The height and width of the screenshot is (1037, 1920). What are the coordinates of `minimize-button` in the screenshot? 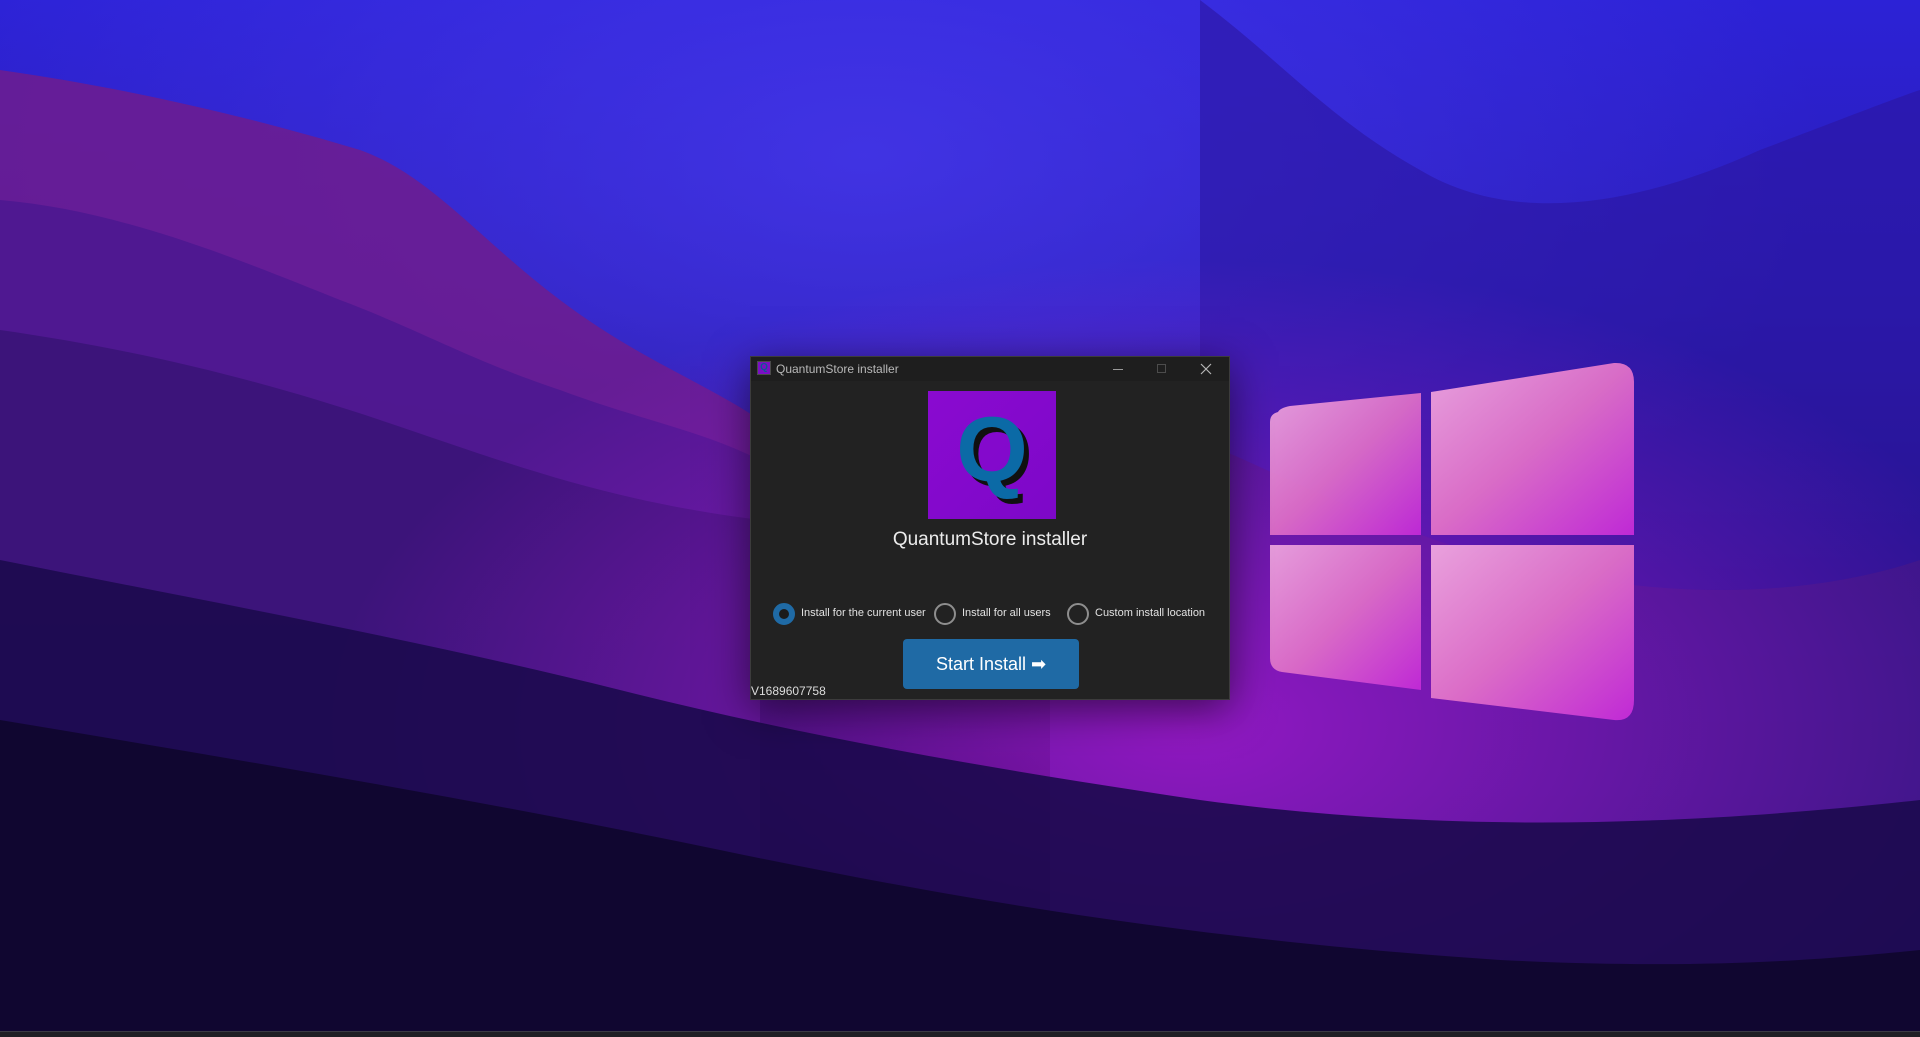 It's located at (1118, 369).